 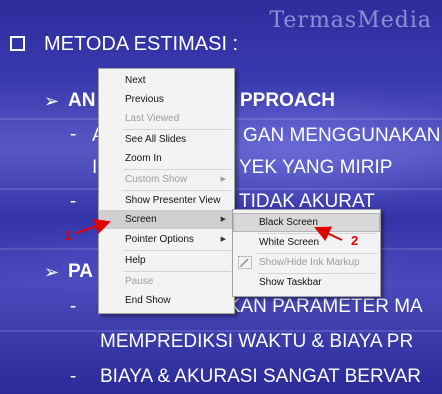 What do you see at coordinates (209, 230) in the screenshot?
I see `annotation-layer` at bounding box center [209, 230].